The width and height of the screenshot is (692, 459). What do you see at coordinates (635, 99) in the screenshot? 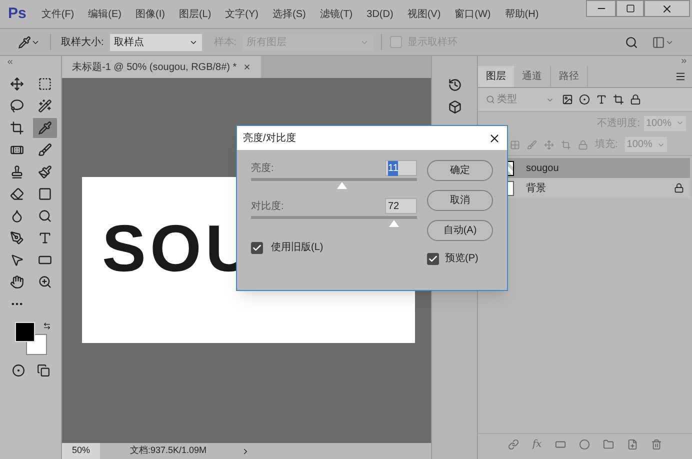
I see `lock-filter-icon` at bounding box center [635, 99].